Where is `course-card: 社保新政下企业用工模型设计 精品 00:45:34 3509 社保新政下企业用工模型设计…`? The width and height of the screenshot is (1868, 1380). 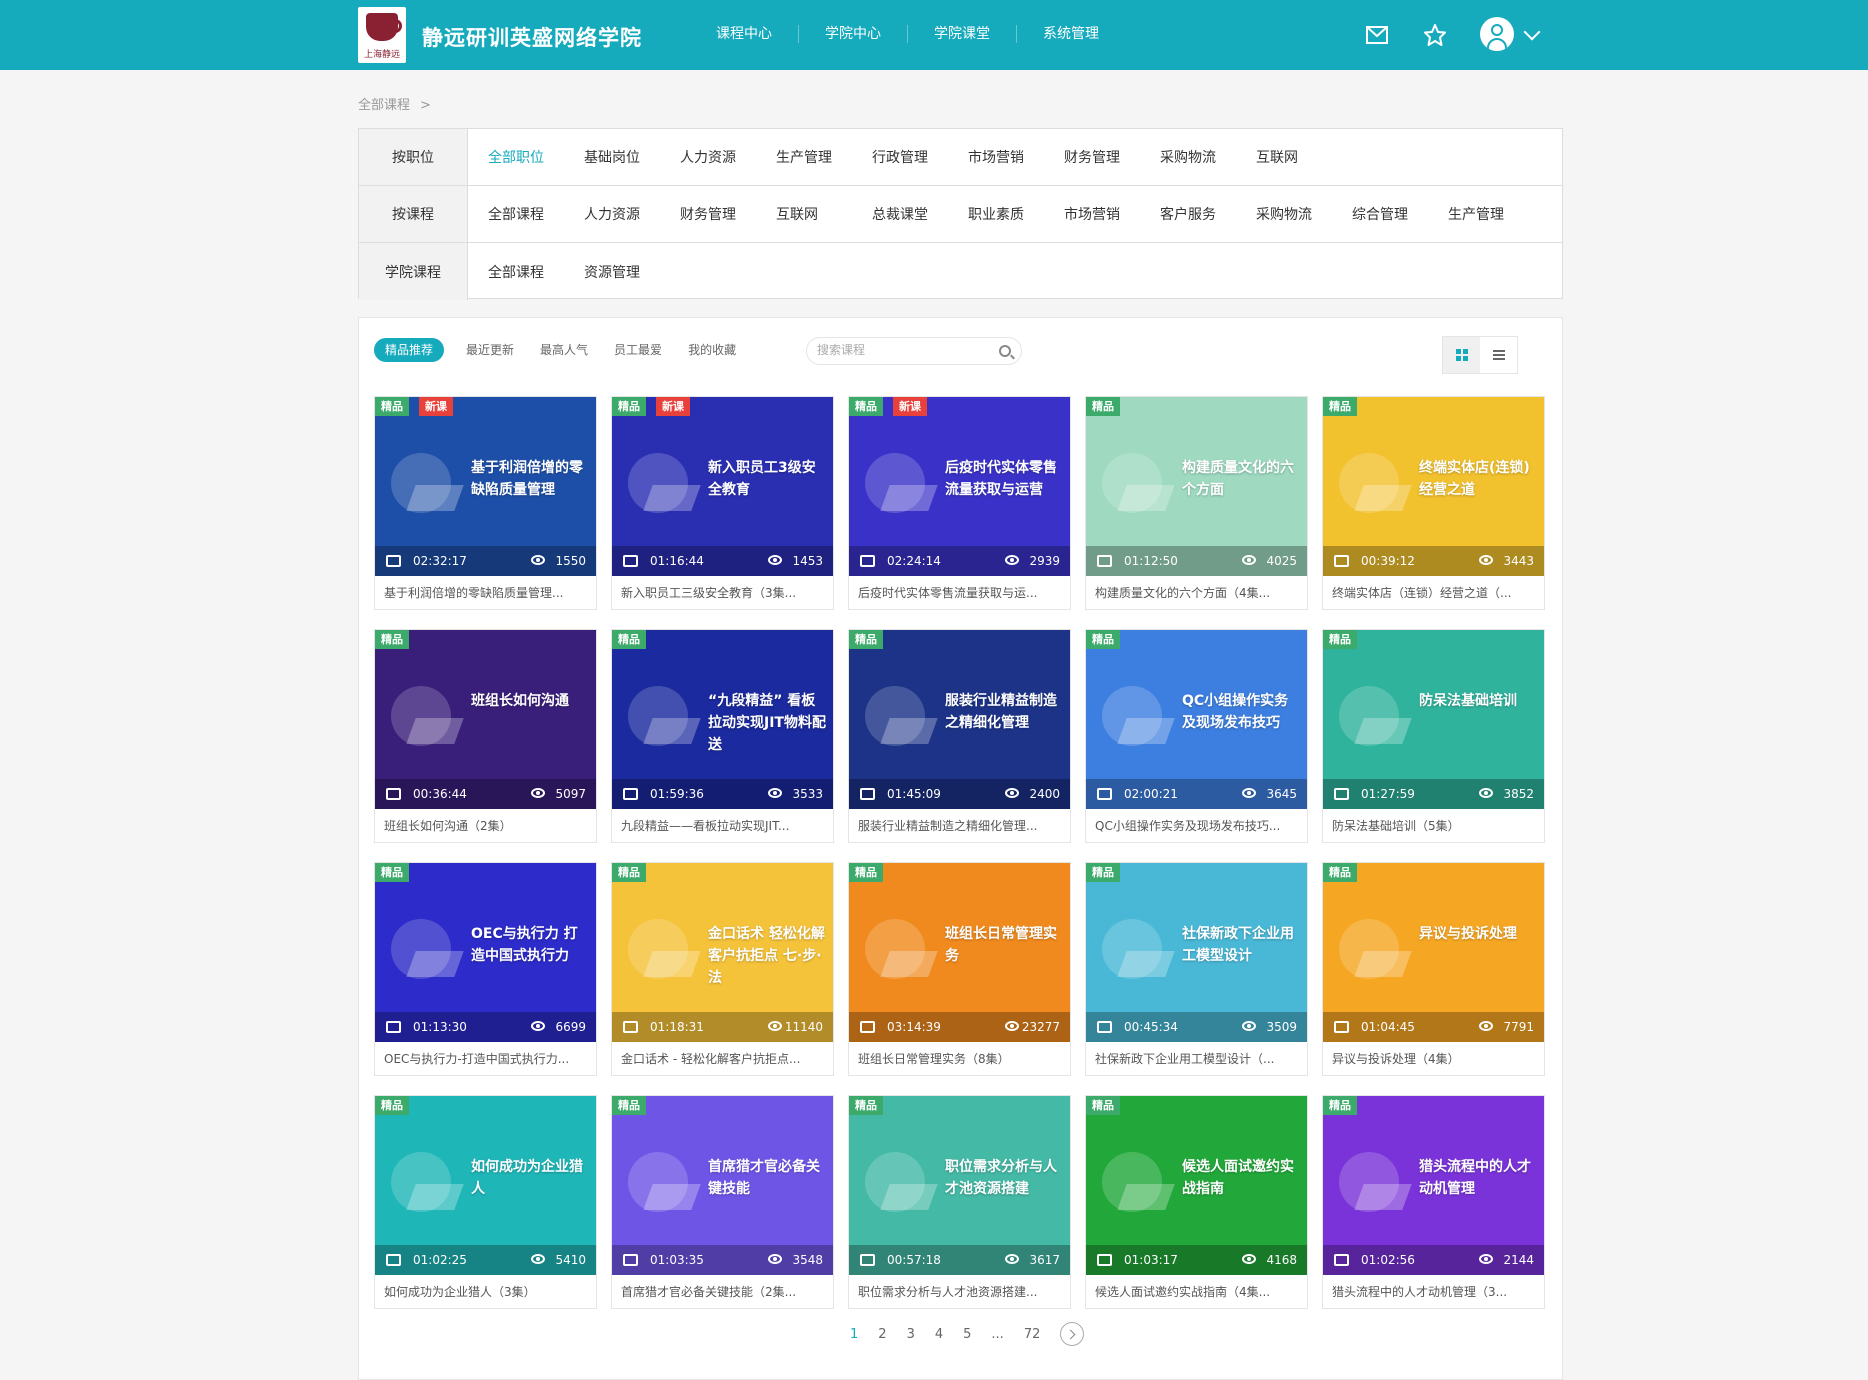 course-card: 社保新政下企业用工模型设计 精品 00:45:34 3509 社保新政下企业用工模型设计… is located at coordinates (1196, 969).